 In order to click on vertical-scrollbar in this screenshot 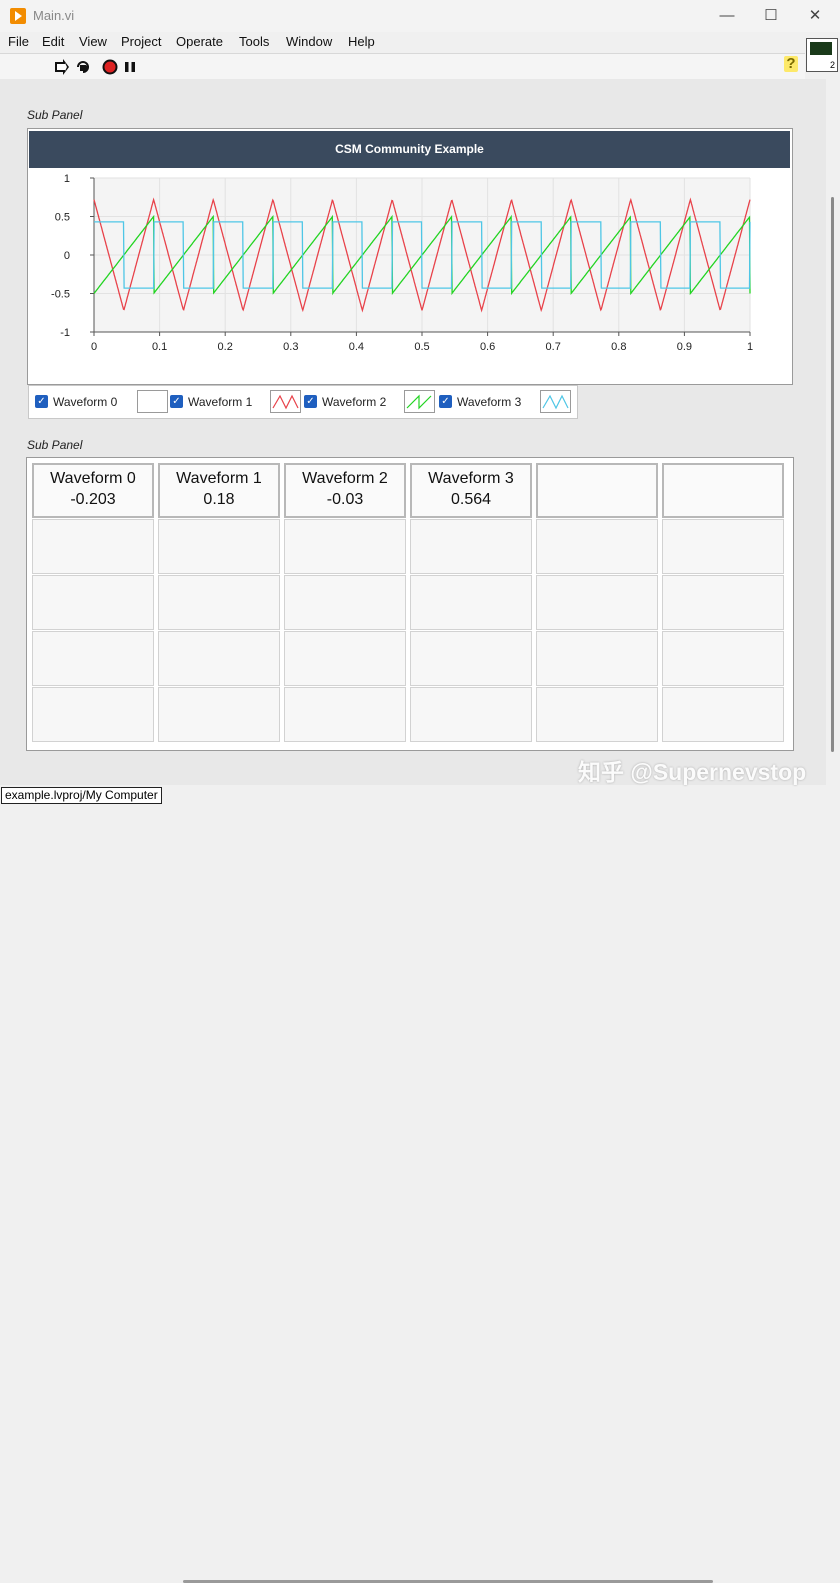, I will do `click(833, 432)`.